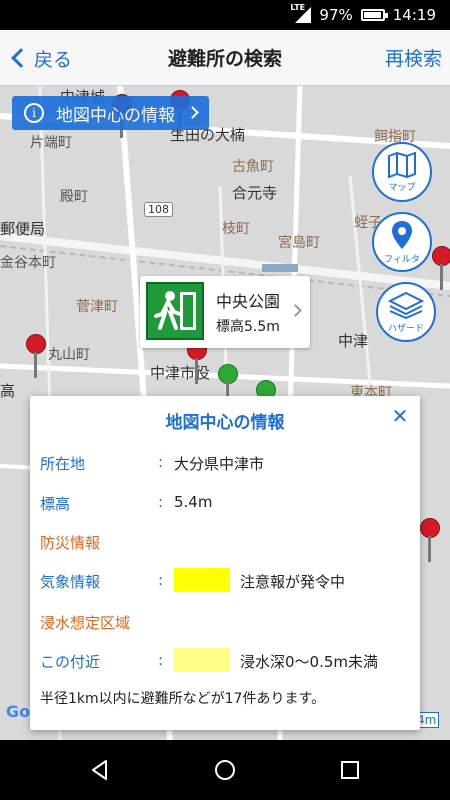  What do you see at coordinates (402, 187) in the screenshot?
I see `map-button-label: マップ` at bounding box center [402, 187].